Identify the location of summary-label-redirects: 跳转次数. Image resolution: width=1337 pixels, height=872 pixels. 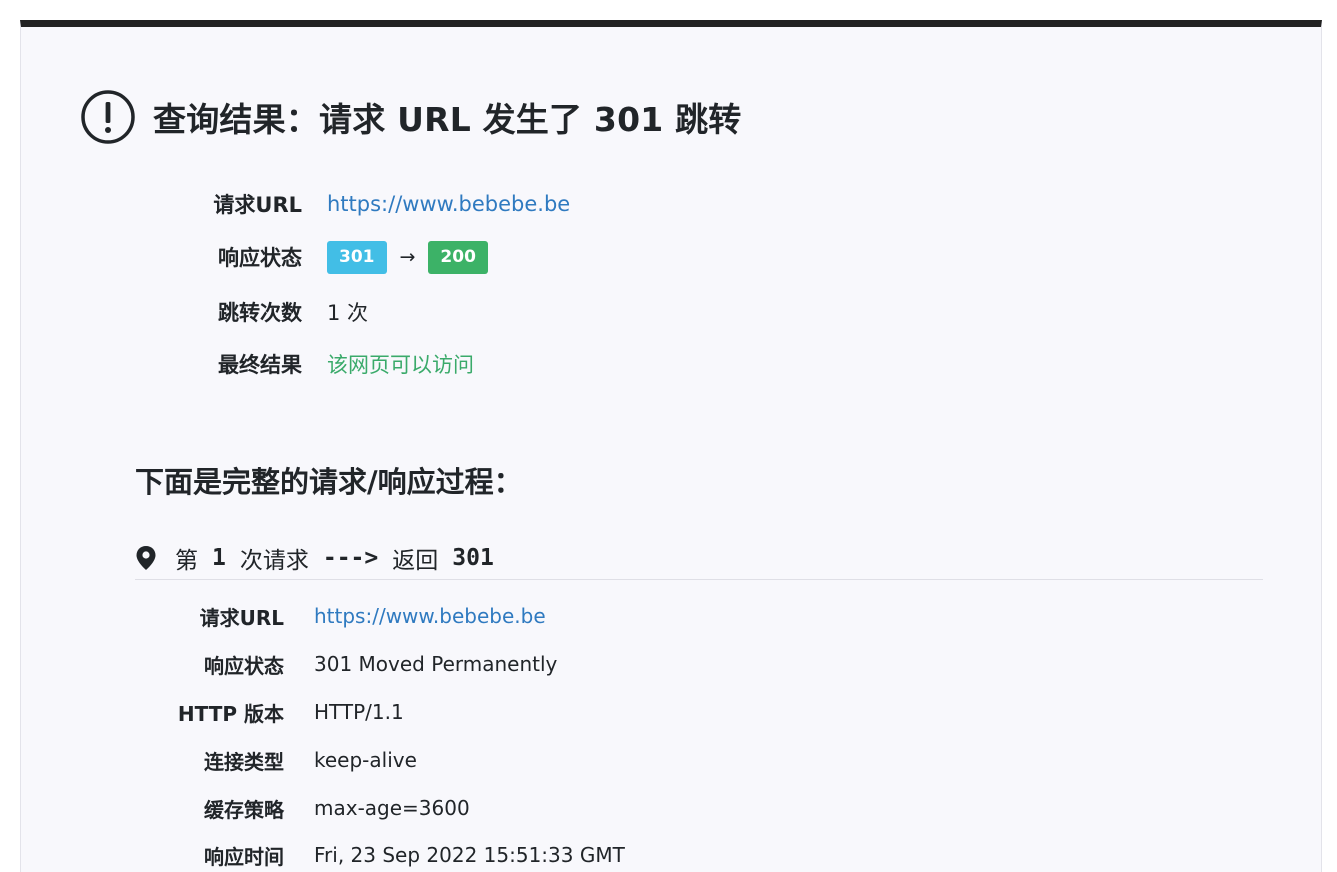
(260, 313).